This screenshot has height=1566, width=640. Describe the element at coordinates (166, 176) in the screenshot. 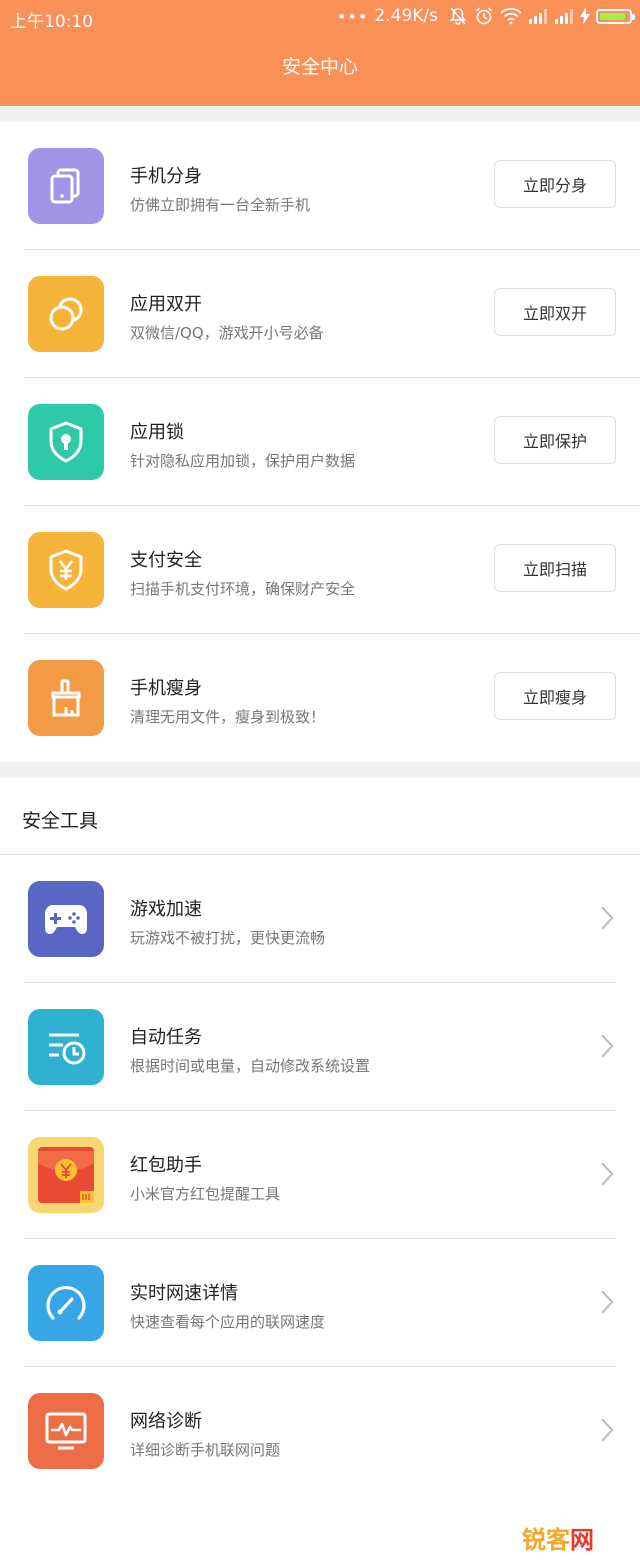

I see `feature-title: 手机分身` at that location.